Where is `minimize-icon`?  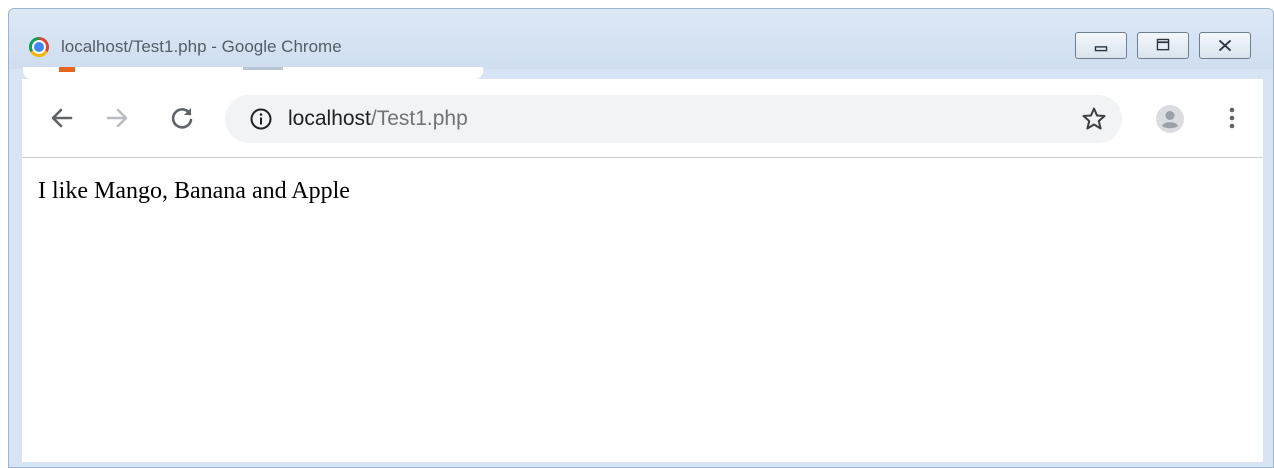
minimize-icon is located at coordinates (1101, 49).